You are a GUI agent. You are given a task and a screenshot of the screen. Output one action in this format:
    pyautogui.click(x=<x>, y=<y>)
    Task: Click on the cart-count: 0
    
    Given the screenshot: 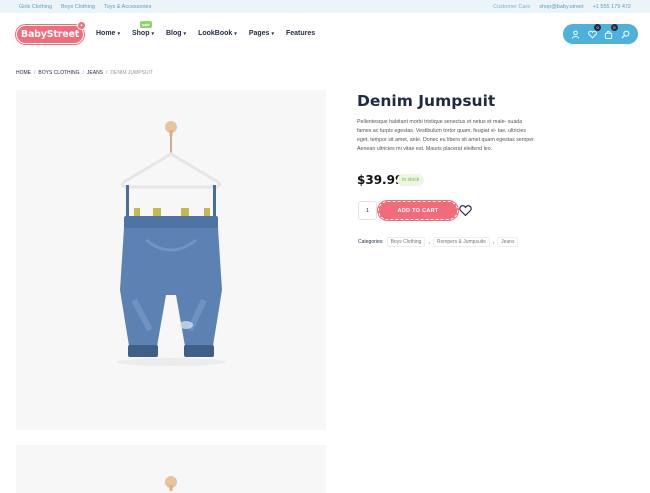 What is the action you would take?
    pyautogui.click(x=614, y=27)
    